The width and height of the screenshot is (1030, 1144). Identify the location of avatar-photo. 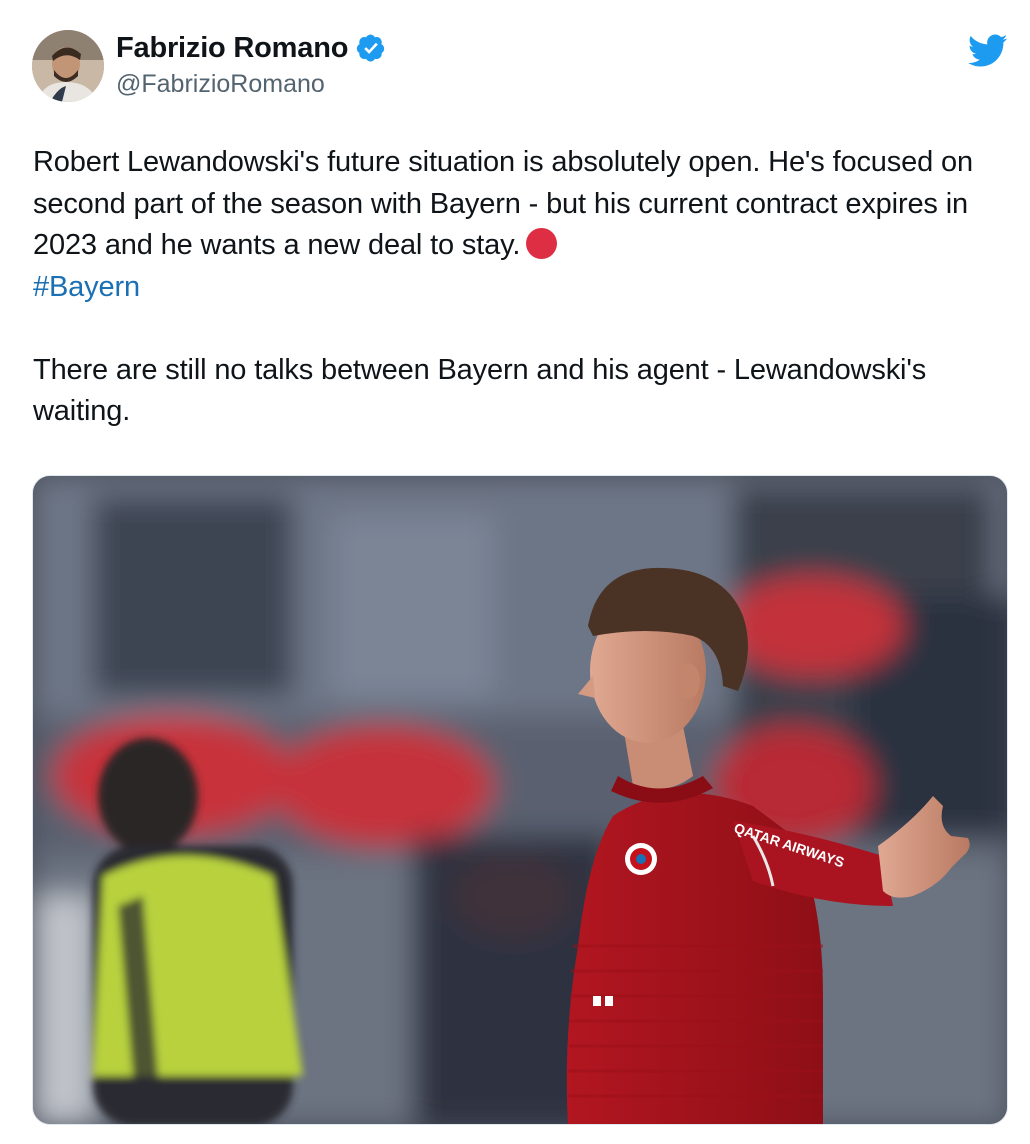
(68, 66).